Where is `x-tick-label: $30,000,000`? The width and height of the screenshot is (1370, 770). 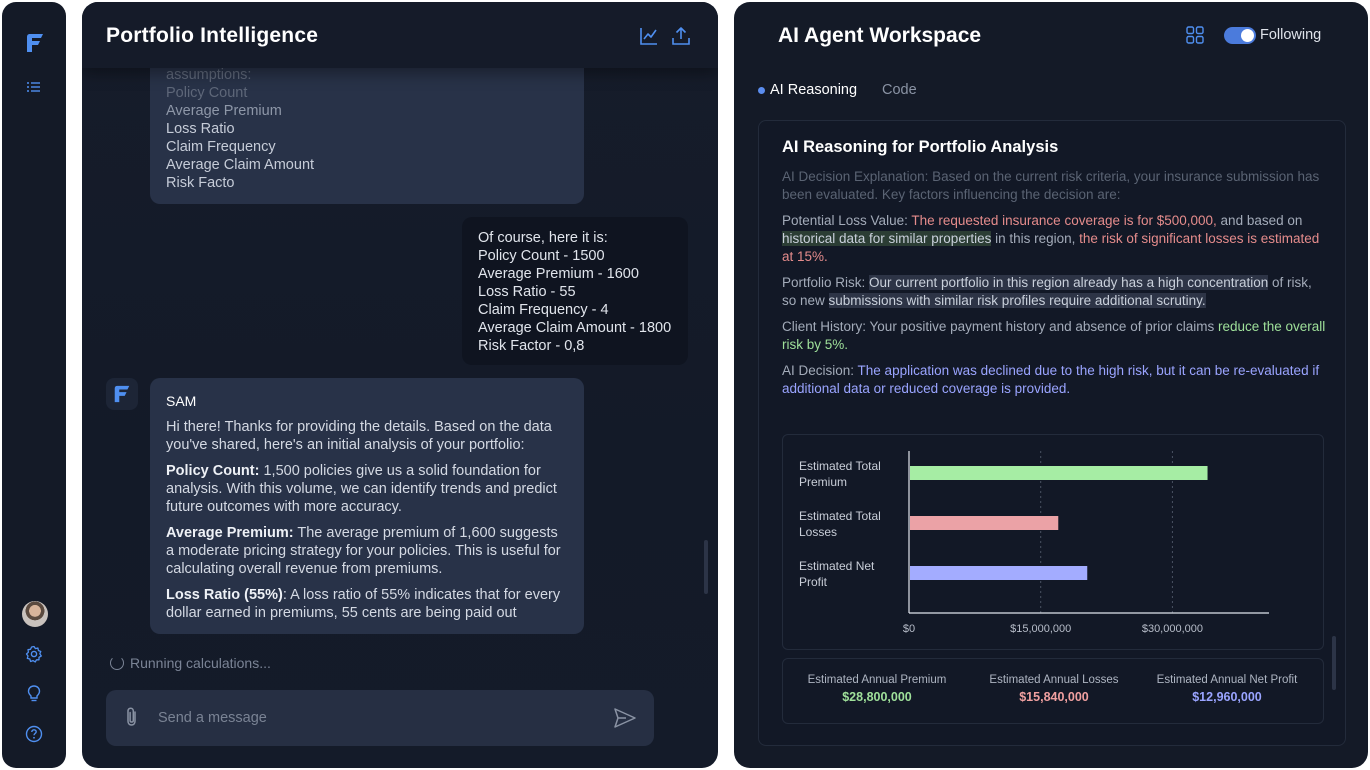
x-tick-label: $30,000,000 is located at coordinates (1172, 629).